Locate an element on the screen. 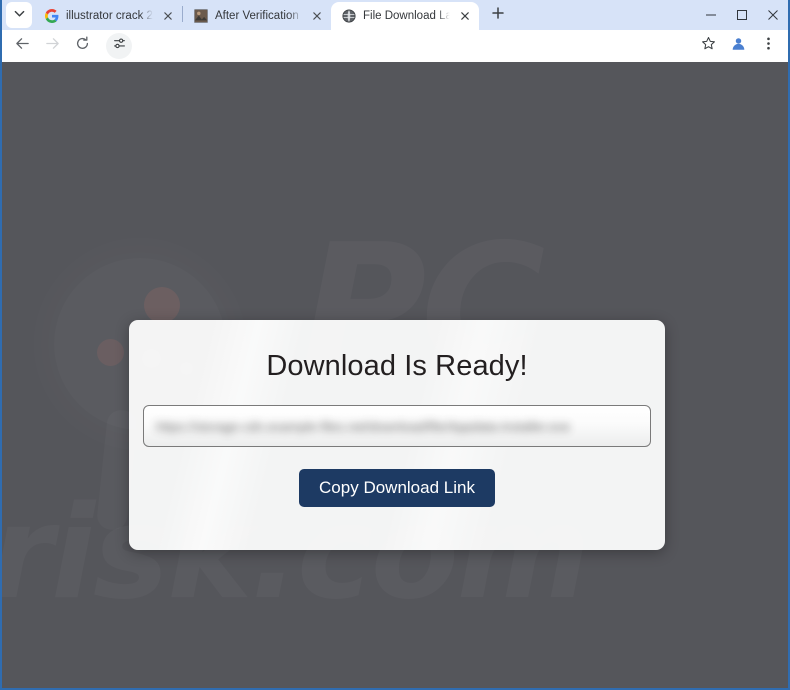 Image resolution: width=790 pixels, height=690 pixels. reload-button is located at coordinates (82, 46).